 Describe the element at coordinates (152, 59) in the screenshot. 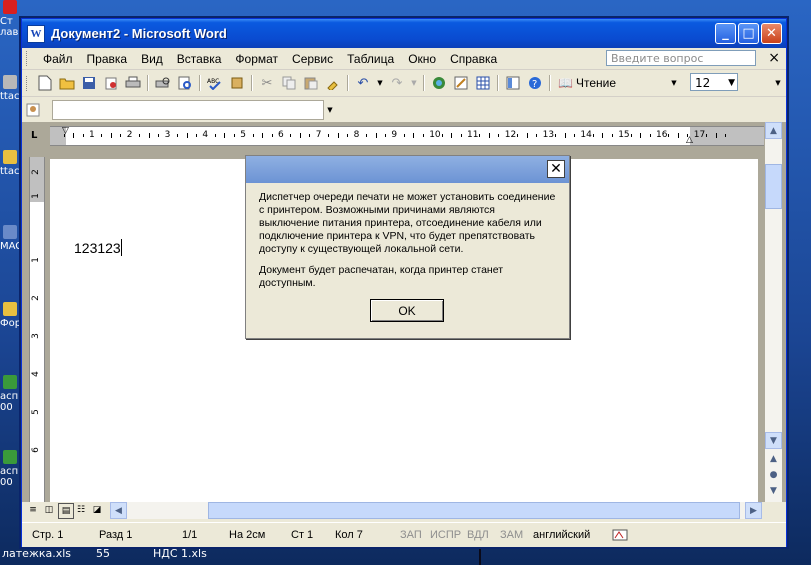

I see `menu-view: Вид` at that location.